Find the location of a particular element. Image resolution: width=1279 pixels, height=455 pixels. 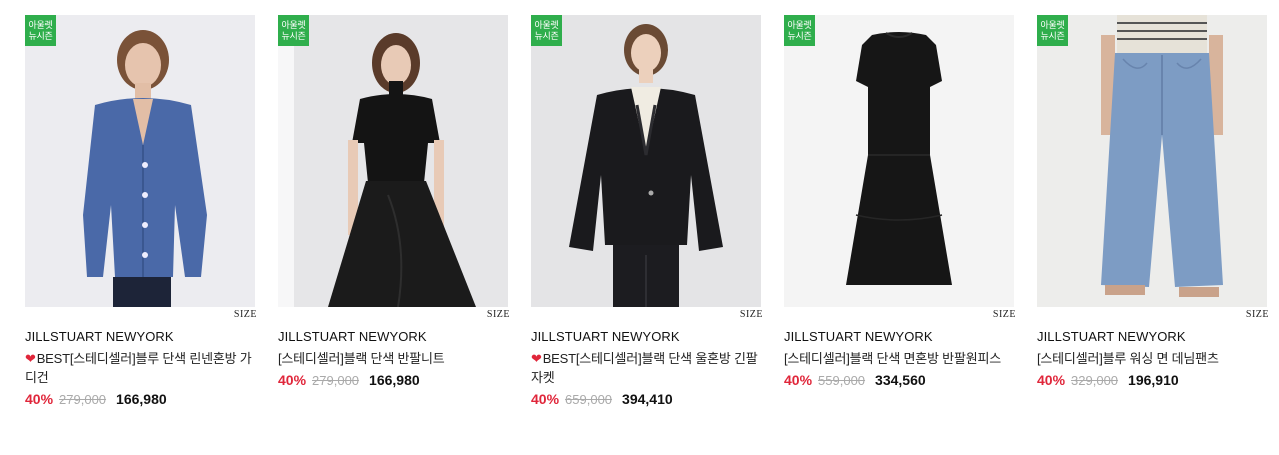

product-name: [스테디셀러]블루 워싱 면 데님팬츠 is located at coordinates (1152, 358).